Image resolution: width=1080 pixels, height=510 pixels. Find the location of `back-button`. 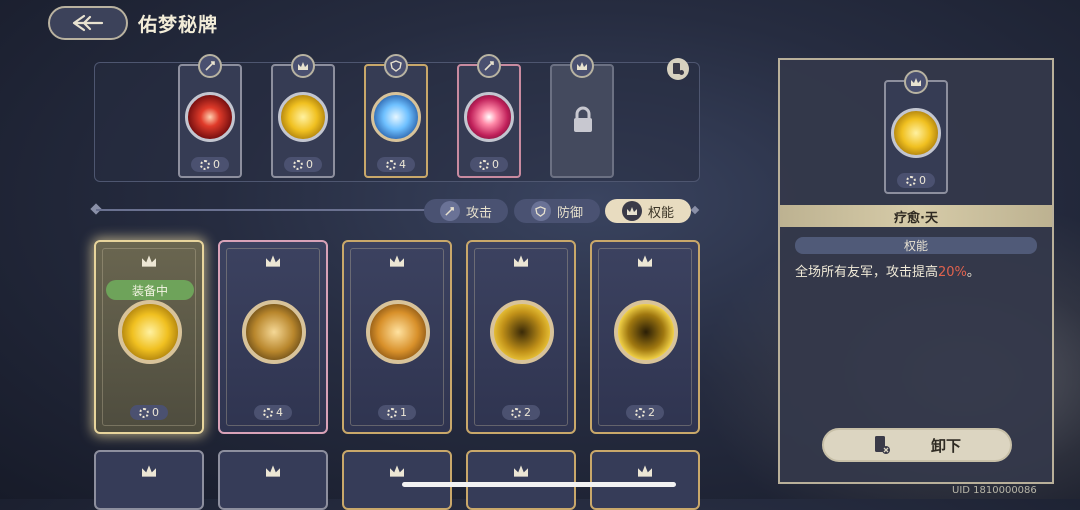

back-button is located at coordinates (88, 23).